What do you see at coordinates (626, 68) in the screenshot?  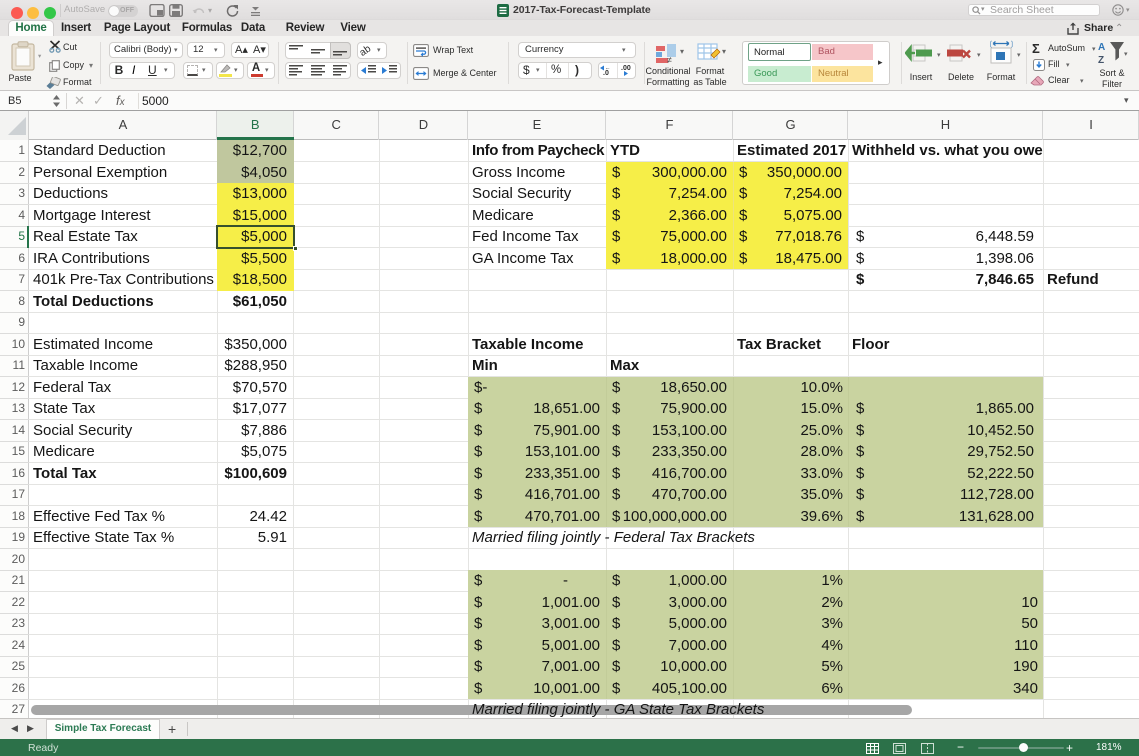 I see `svg-text: .00` at bounding box center [626, 68].